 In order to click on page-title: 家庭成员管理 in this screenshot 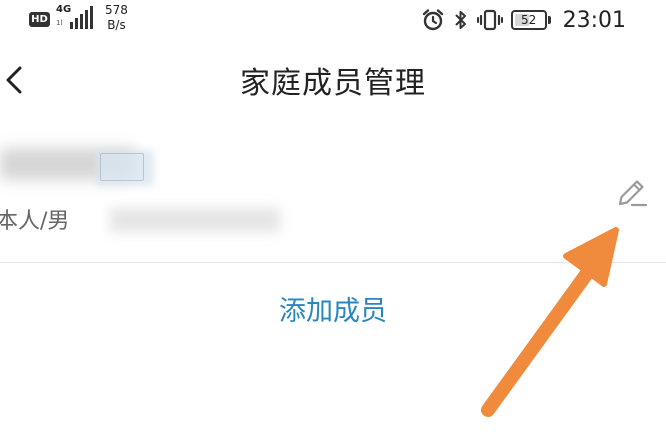, I will do `click(333, 83)`.